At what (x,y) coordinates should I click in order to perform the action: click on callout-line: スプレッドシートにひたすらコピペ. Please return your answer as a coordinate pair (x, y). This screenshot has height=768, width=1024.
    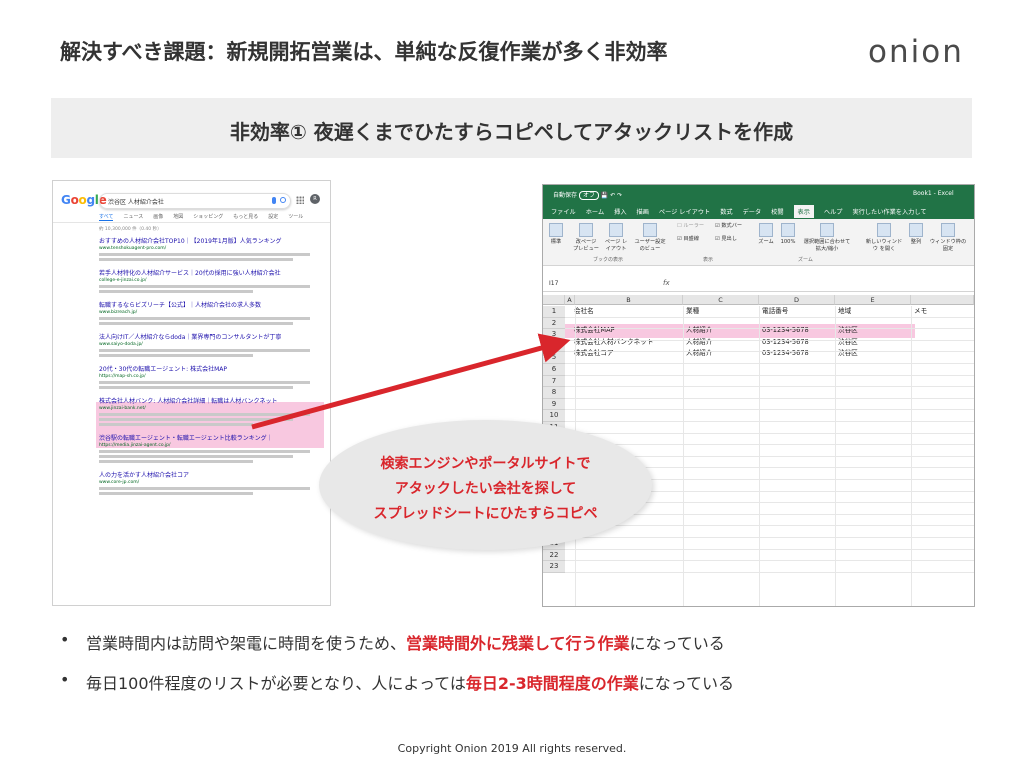
    Looking at the image, I should click on (485, 514).